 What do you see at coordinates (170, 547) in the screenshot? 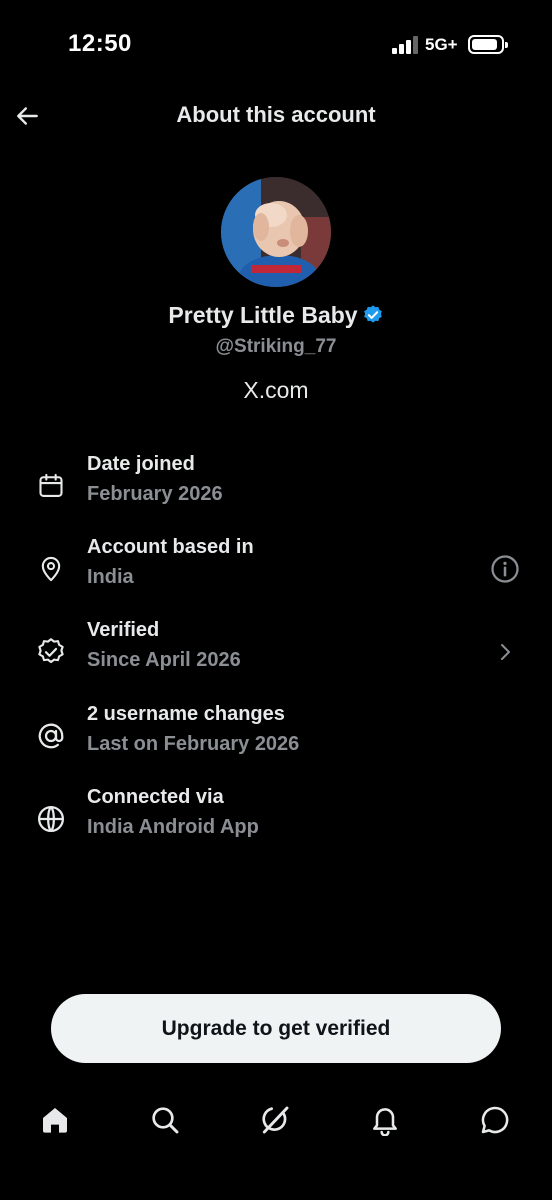
I see `info-label: Account based in` at bounding box center [170, 547].